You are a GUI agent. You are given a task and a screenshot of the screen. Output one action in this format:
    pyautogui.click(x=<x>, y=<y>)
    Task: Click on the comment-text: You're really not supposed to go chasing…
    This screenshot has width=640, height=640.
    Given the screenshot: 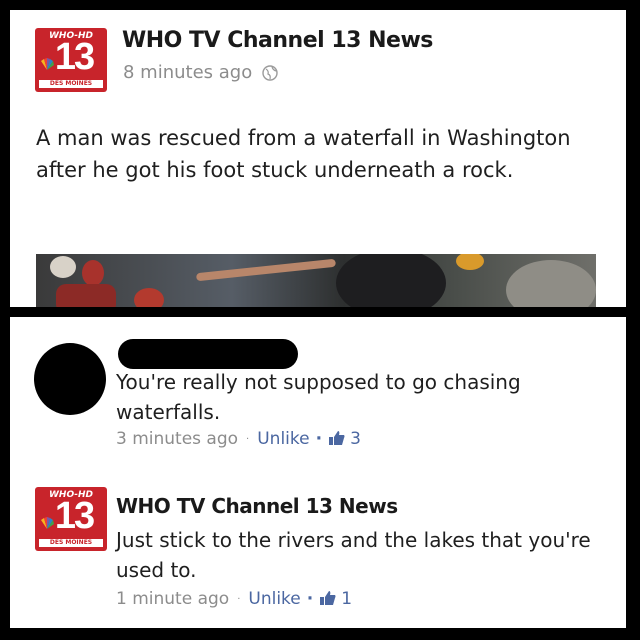 What is the action you would take?
    pyautogui.click(x=318, y=397)
    